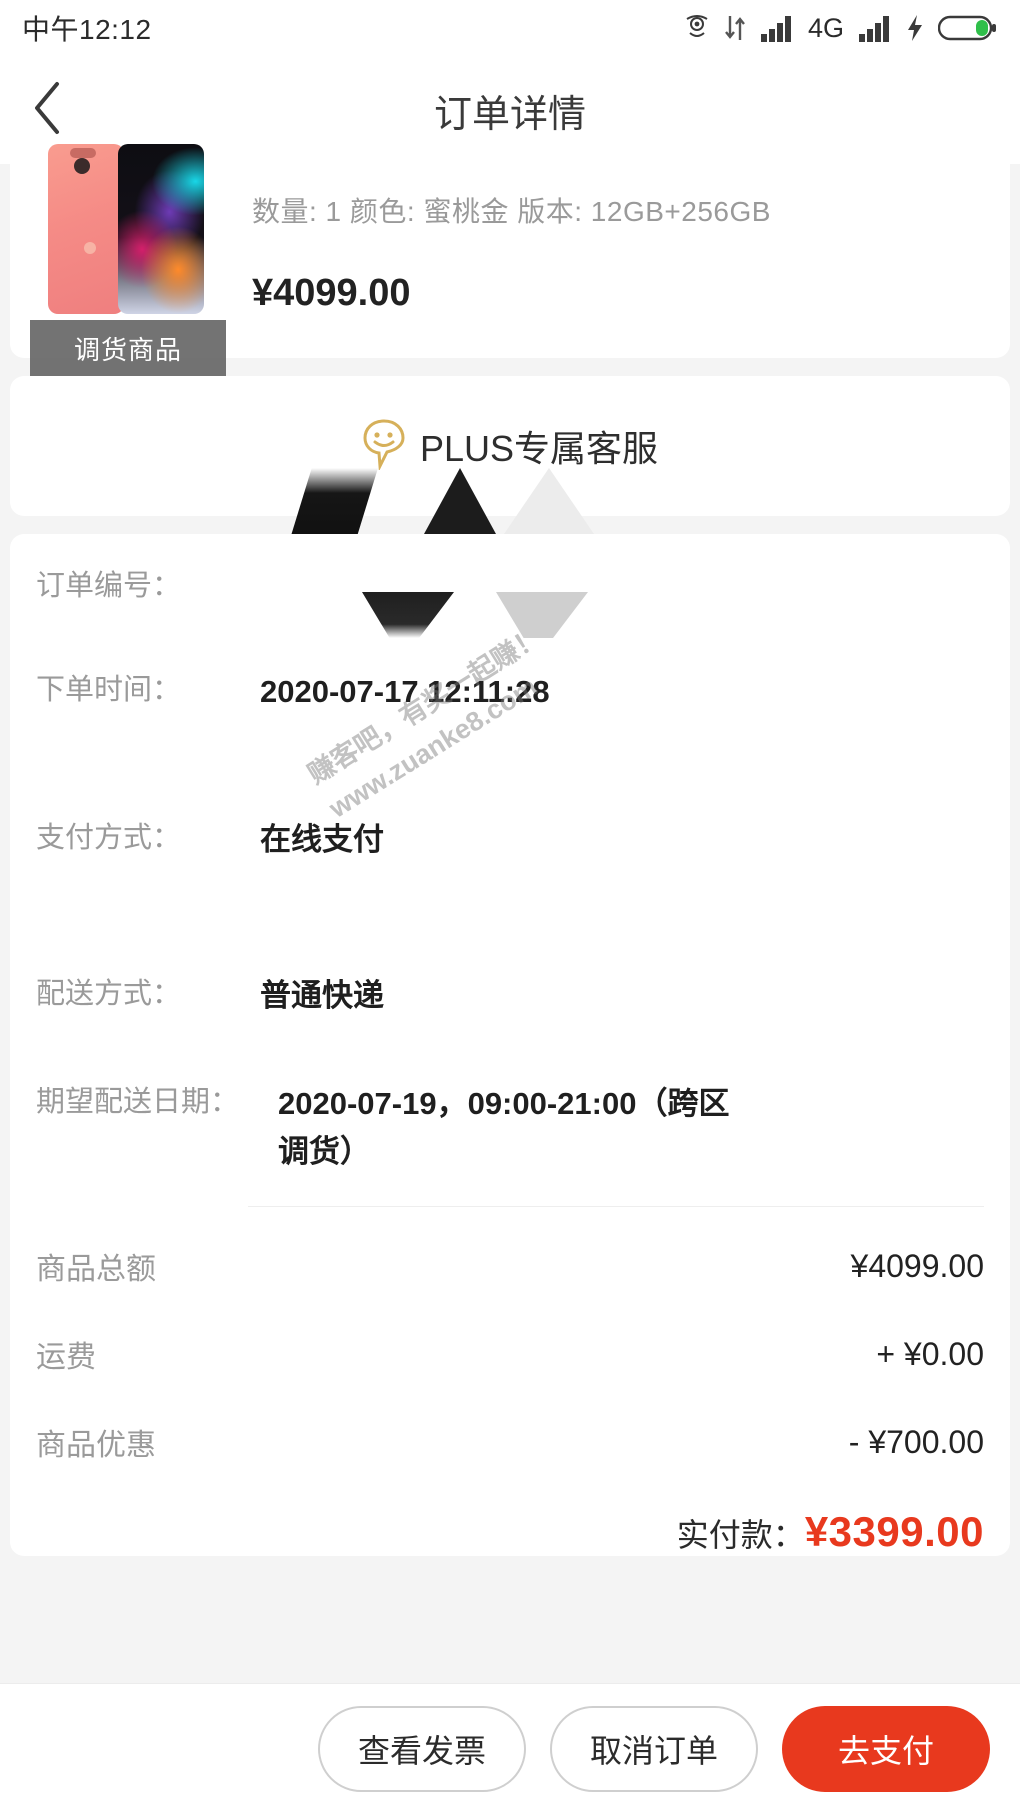 The height and width of the screenshot is (1813, 1020). What do you see at coordinates (109, 838) in the screenshot?
I see `payment-method-label: 支付方式：` at bounding box center [109, 838].